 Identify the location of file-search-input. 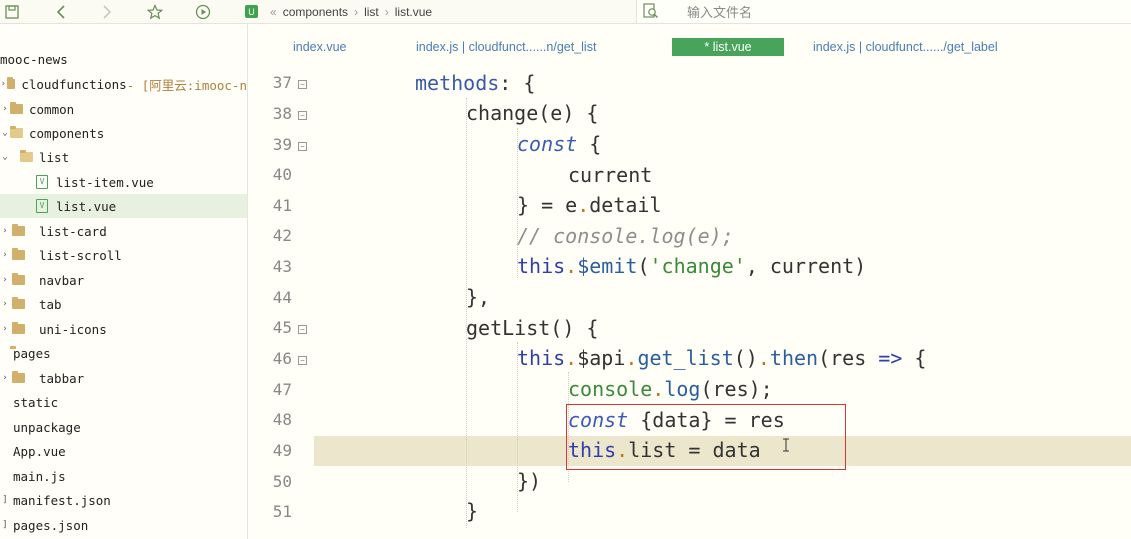
(897, 12).